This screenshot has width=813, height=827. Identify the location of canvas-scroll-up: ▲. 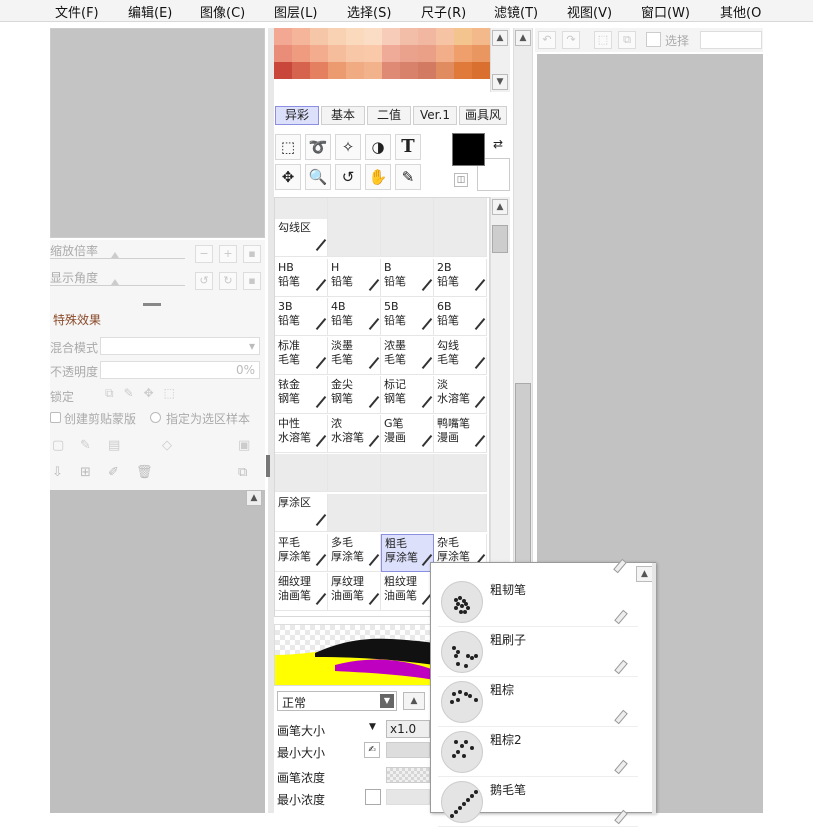
(523, 38).